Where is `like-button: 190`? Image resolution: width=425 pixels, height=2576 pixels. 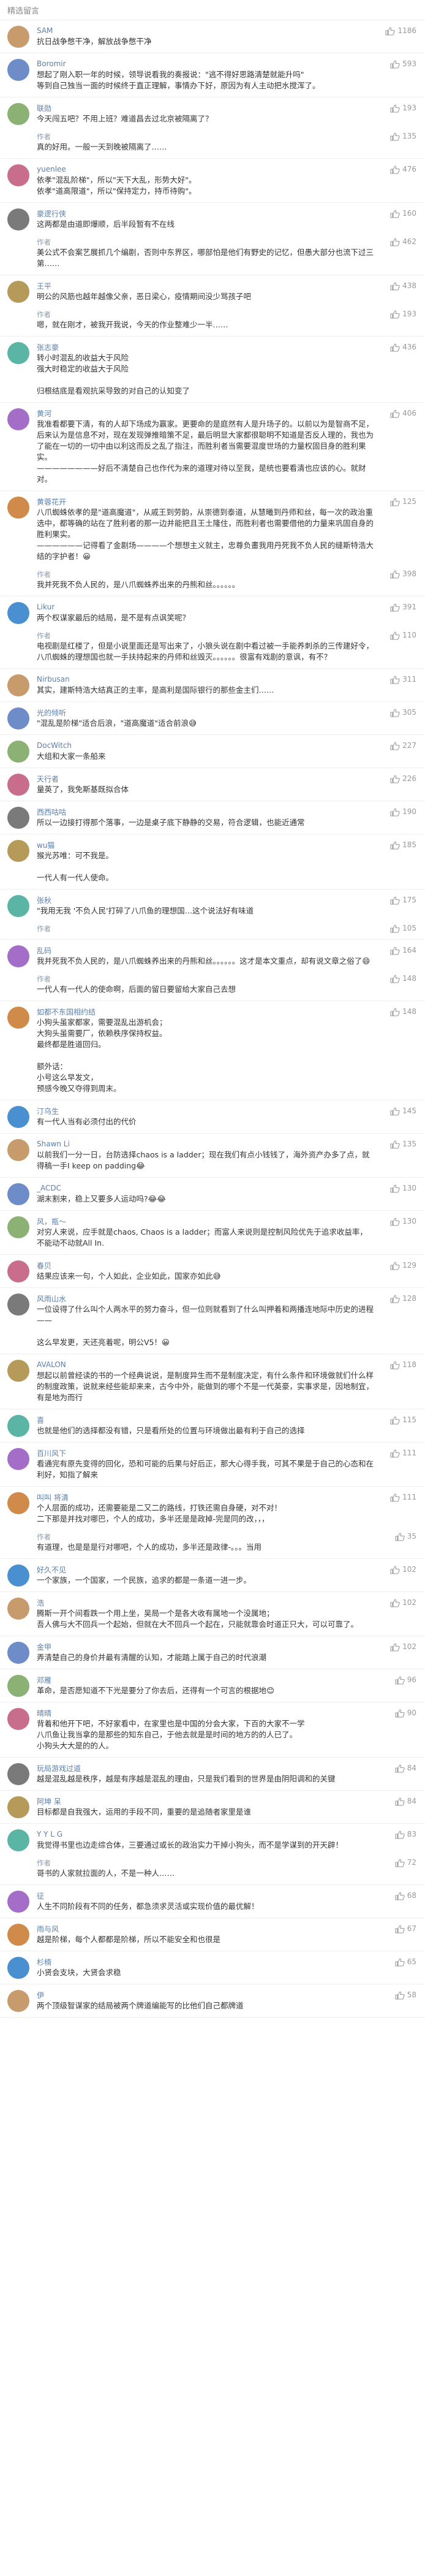
like-button: 190 is located at coordinates (403, 812).